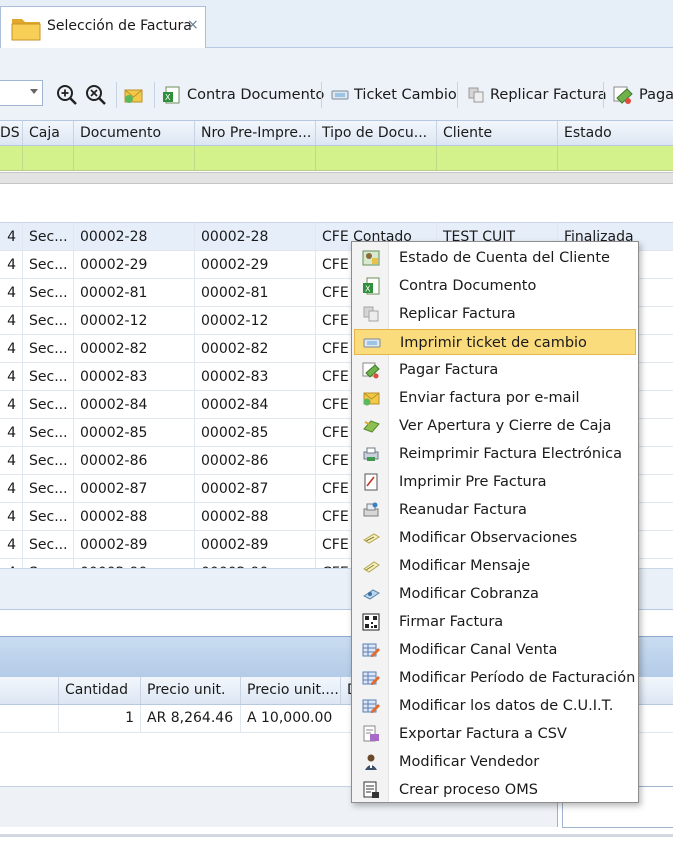 This screenshot has width=673, height=855. Describe the element at coordinates (133, 376) in the screenshot. I see `cell-documento: 00002-83` at that location.